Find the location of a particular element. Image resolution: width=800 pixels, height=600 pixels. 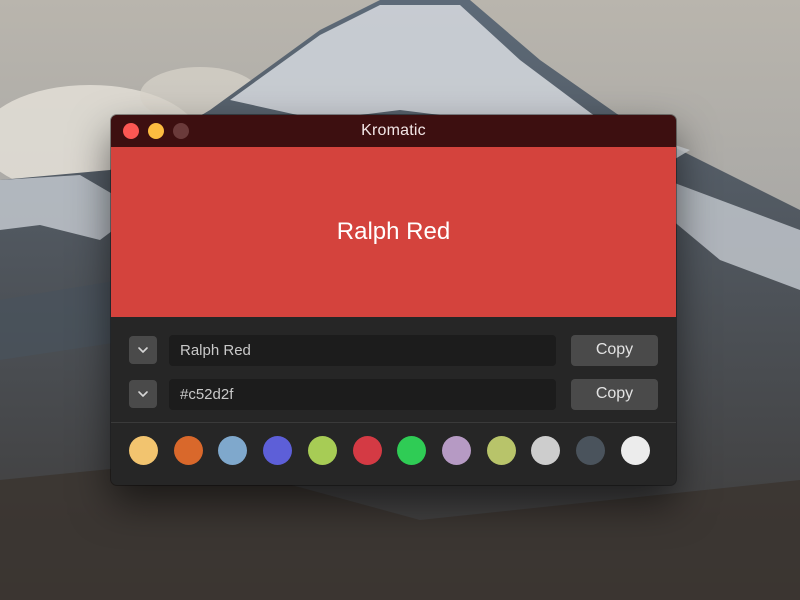

copy-hex-button: Copy is located at coordinates (614, 394).